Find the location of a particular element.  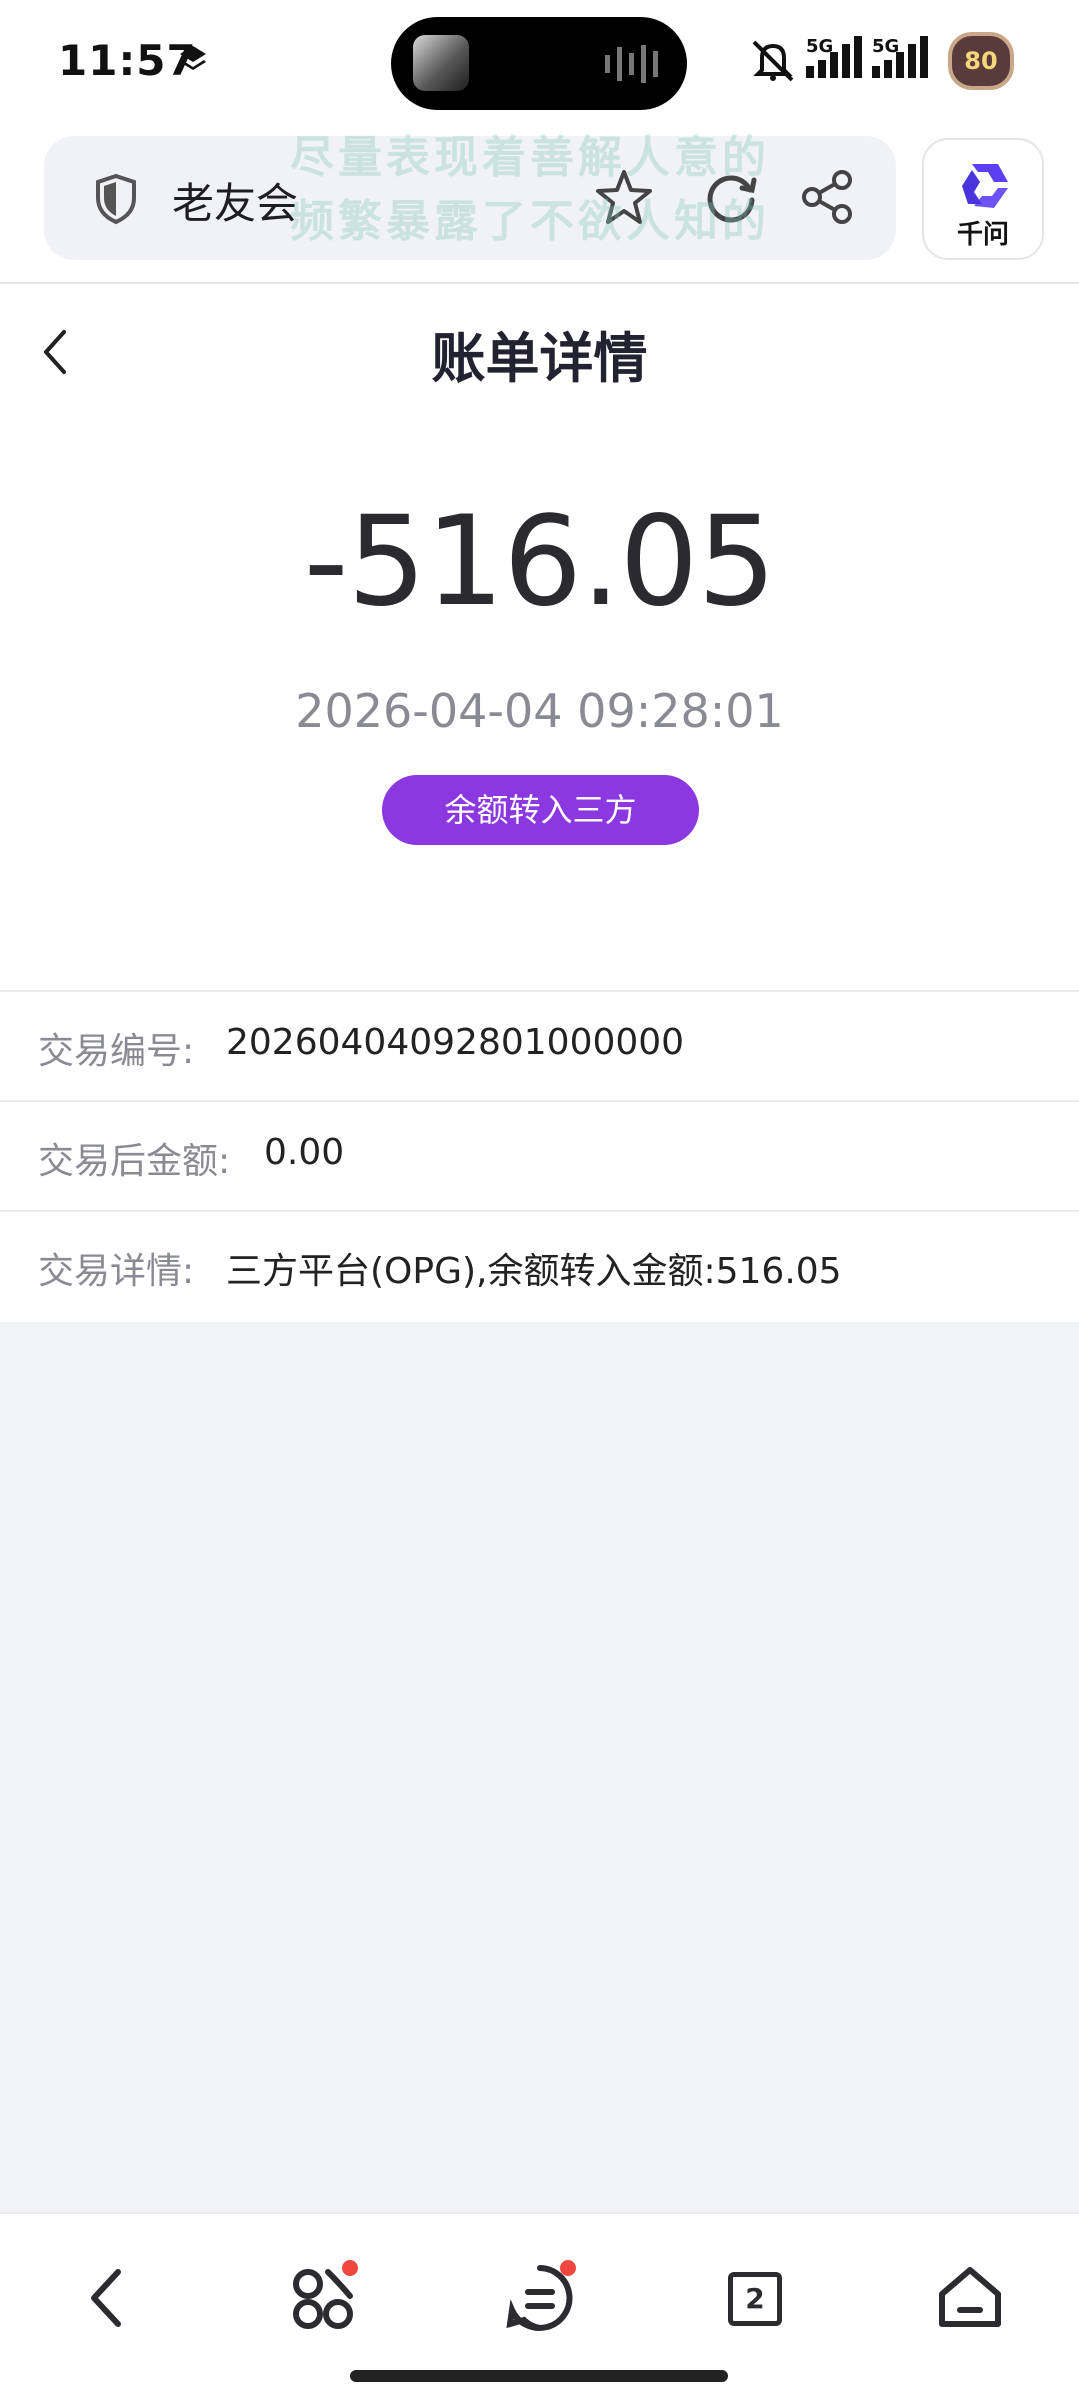

layers-icon is located at coordinates (193, 58).